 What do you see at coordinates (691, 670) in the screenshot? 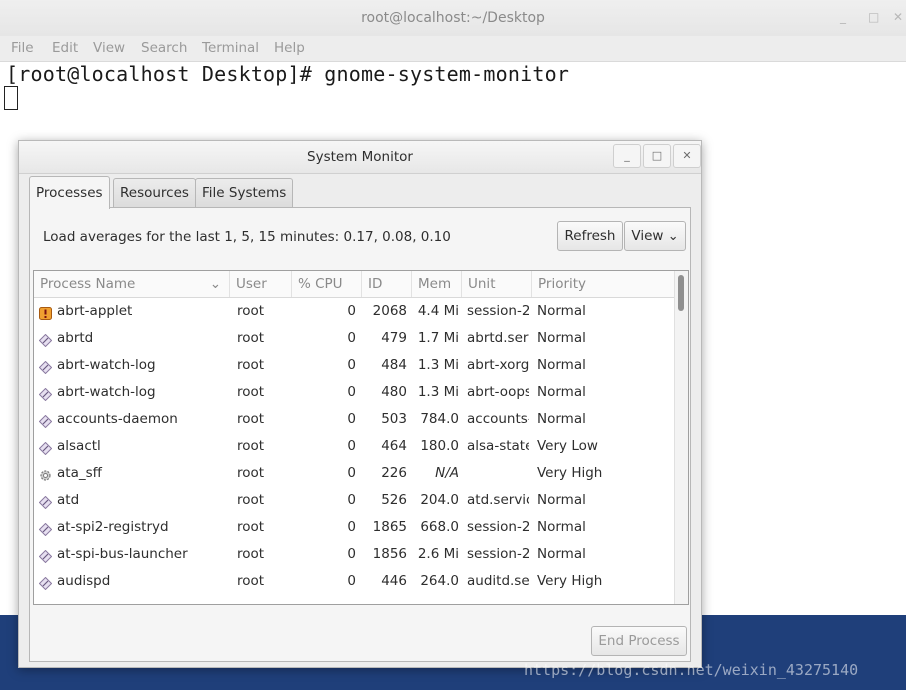
I see `watermark-text: https://blog.csdn.net/weixin_43275140` at bounding box center [691, 670].